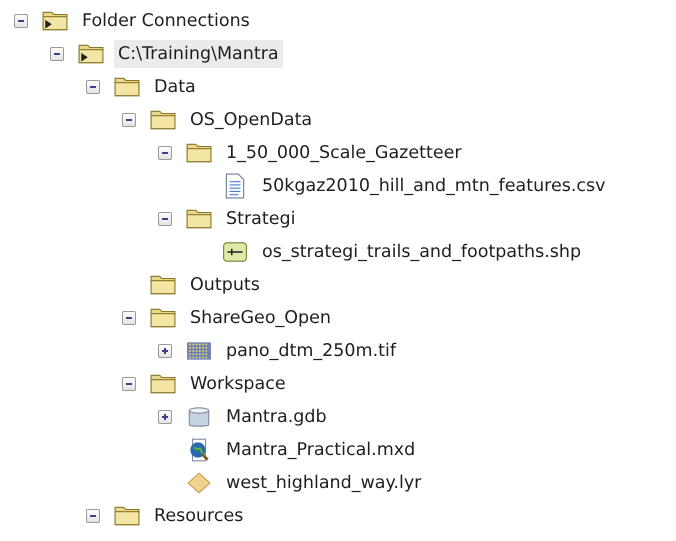 The width and height of the screenshot is (676, 541). What do you see at coordinates (166, 20) in the screenshot?
I see `tree-item: Folder Connections` at bounding box center [166, 20].